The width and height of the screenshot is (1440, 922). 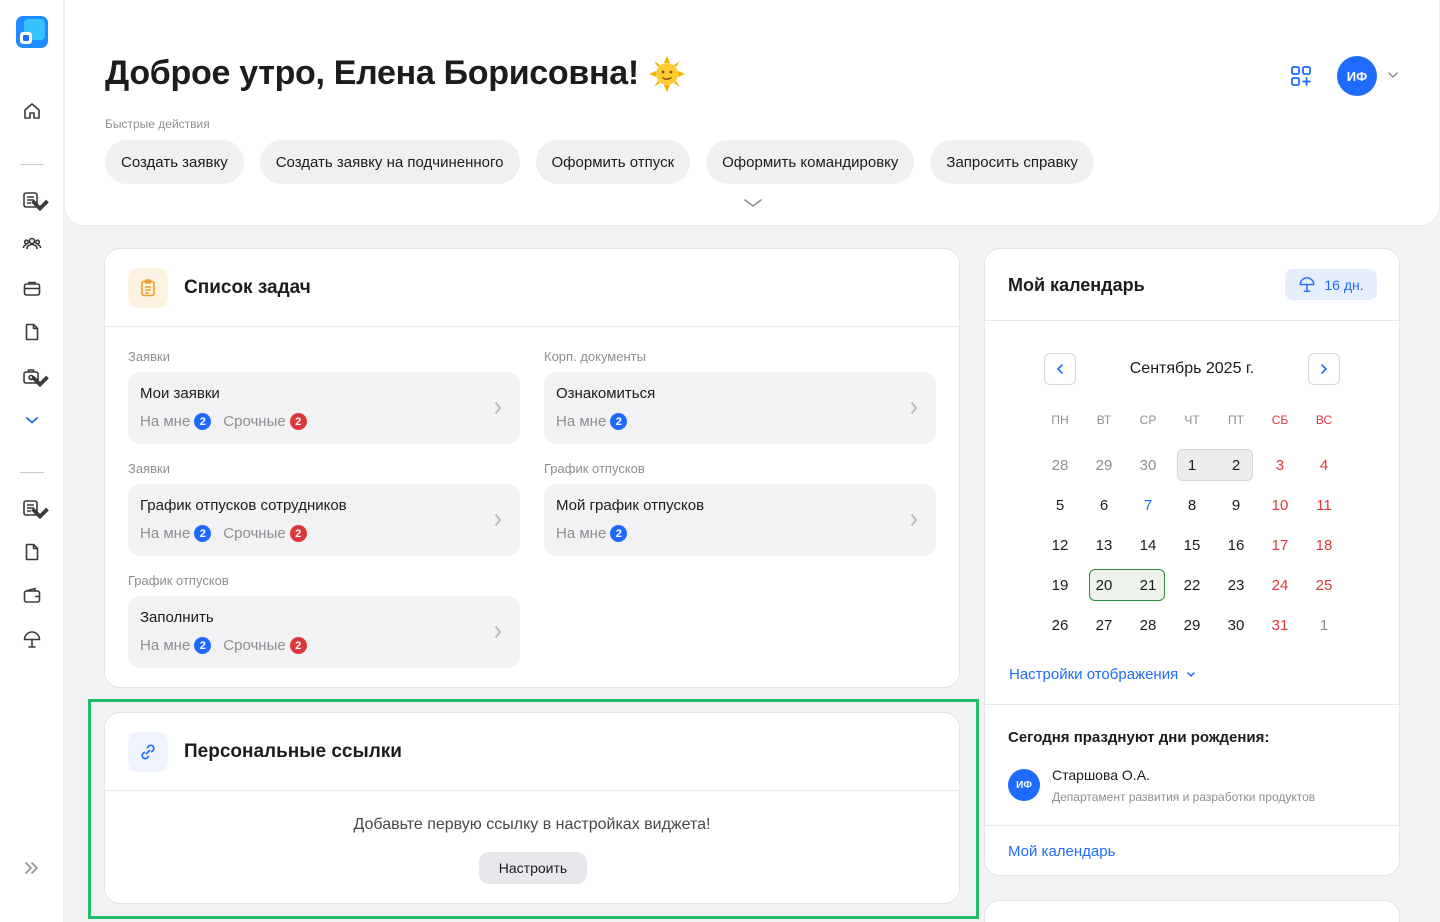 What do you see at coordinates (1280, 545) in the screenshot?
I see `calendar-day: 17` at bounding box center [1280, 545].